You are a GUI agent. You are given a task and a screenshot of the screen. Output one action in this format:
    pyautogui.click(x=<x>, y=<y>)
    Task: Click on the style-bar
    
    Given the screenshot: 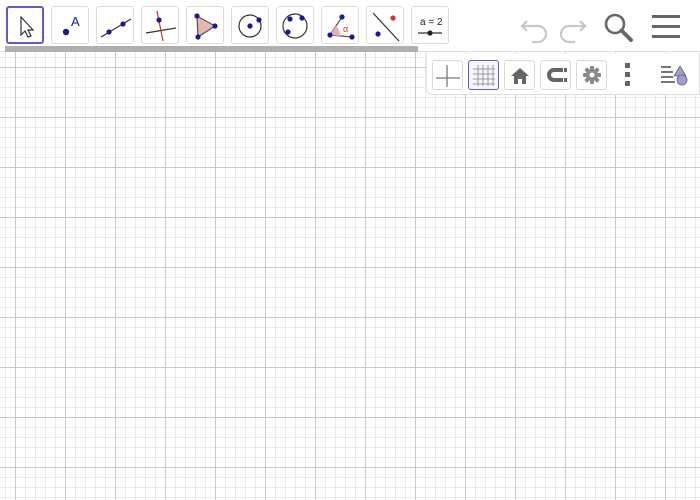 What is the action you would take?
    pyautogui.click(x=563, y=74)
    